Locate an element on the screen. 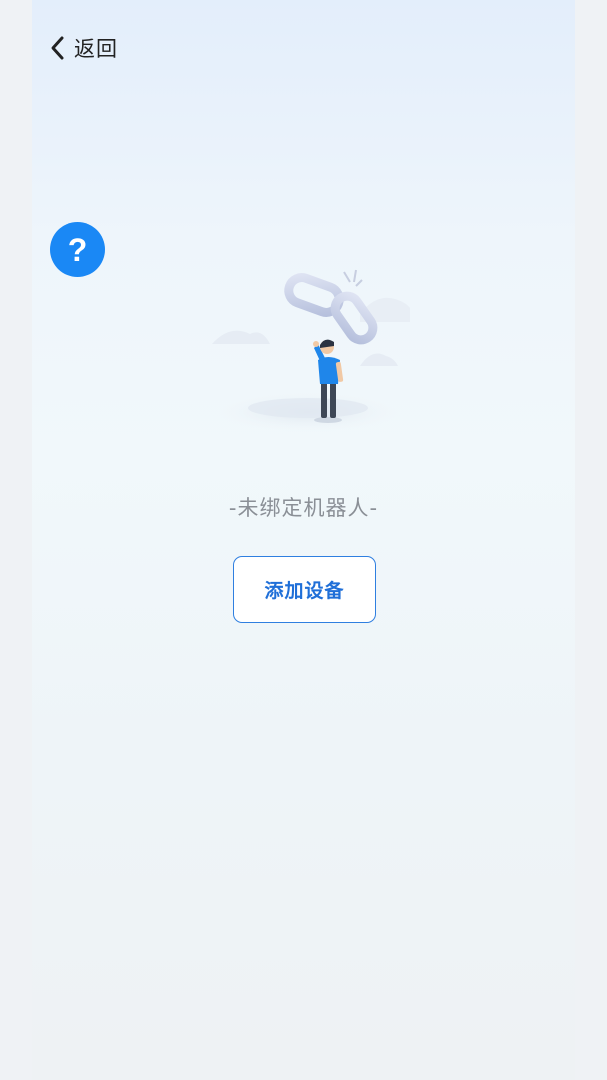 The image size is (607, 1080). add-device-button: 添加设备 is located at coordinates (304, 589).